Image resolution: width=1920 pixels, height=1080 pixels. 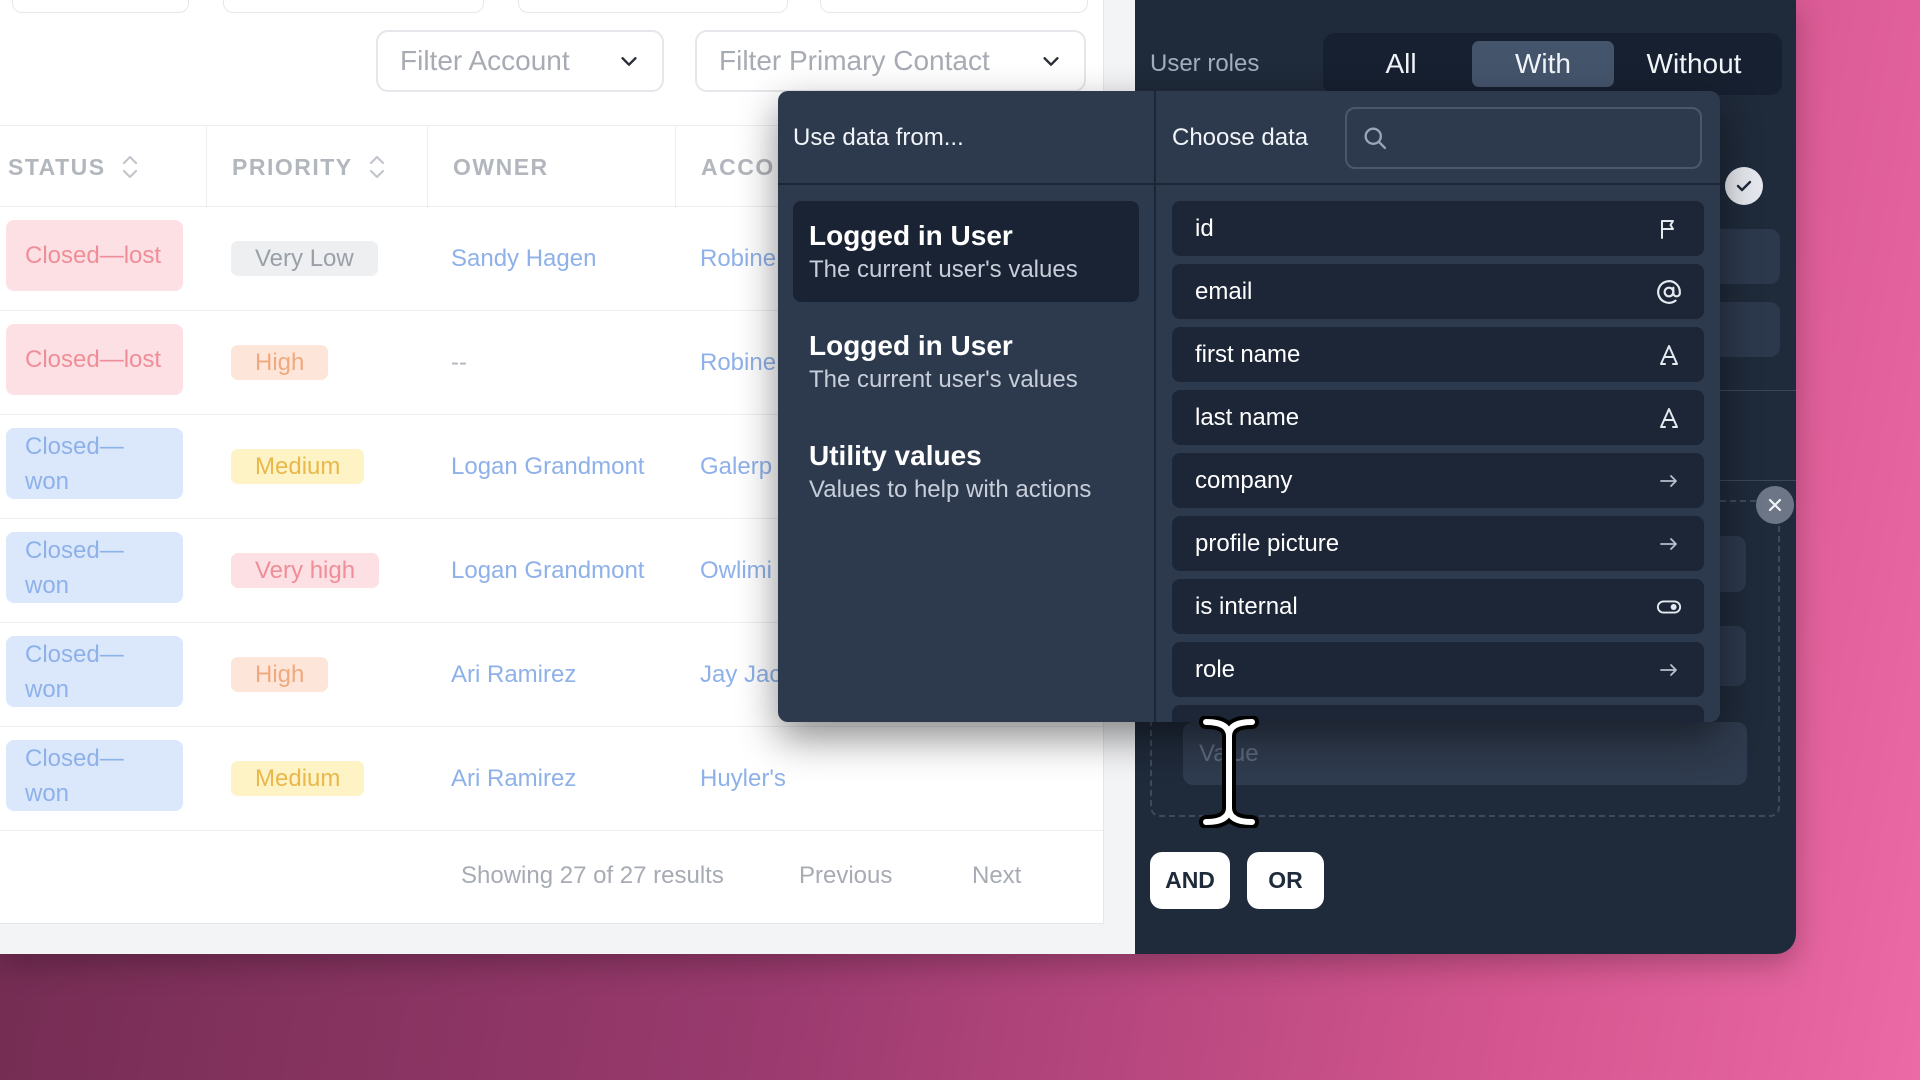 What do you see at coordinates (304, 258) in the screenshot?
I see `priority-badge: Very Low` at bounding box center [304, 258].